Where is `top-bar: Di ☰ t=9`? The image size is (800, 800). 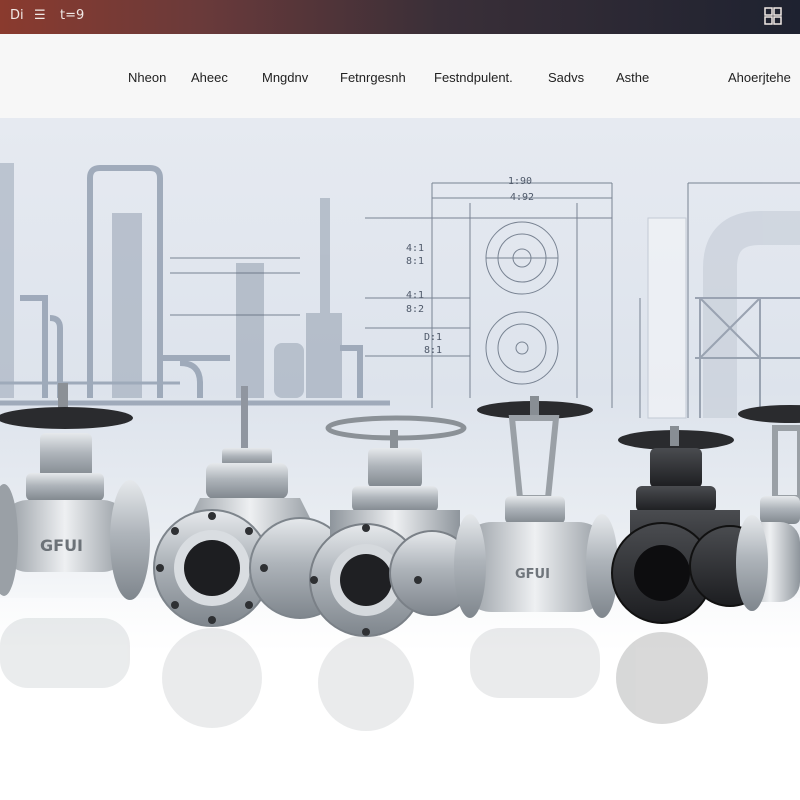
top-bar: Di ☰ t=9 is located at coordinates (400, 17).